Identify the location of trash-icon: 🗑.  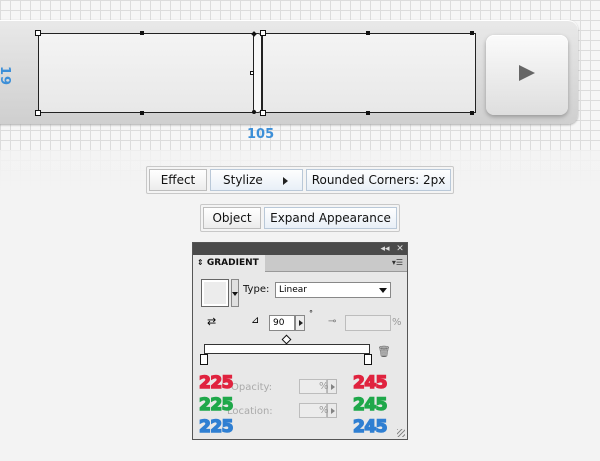
(384, 351).